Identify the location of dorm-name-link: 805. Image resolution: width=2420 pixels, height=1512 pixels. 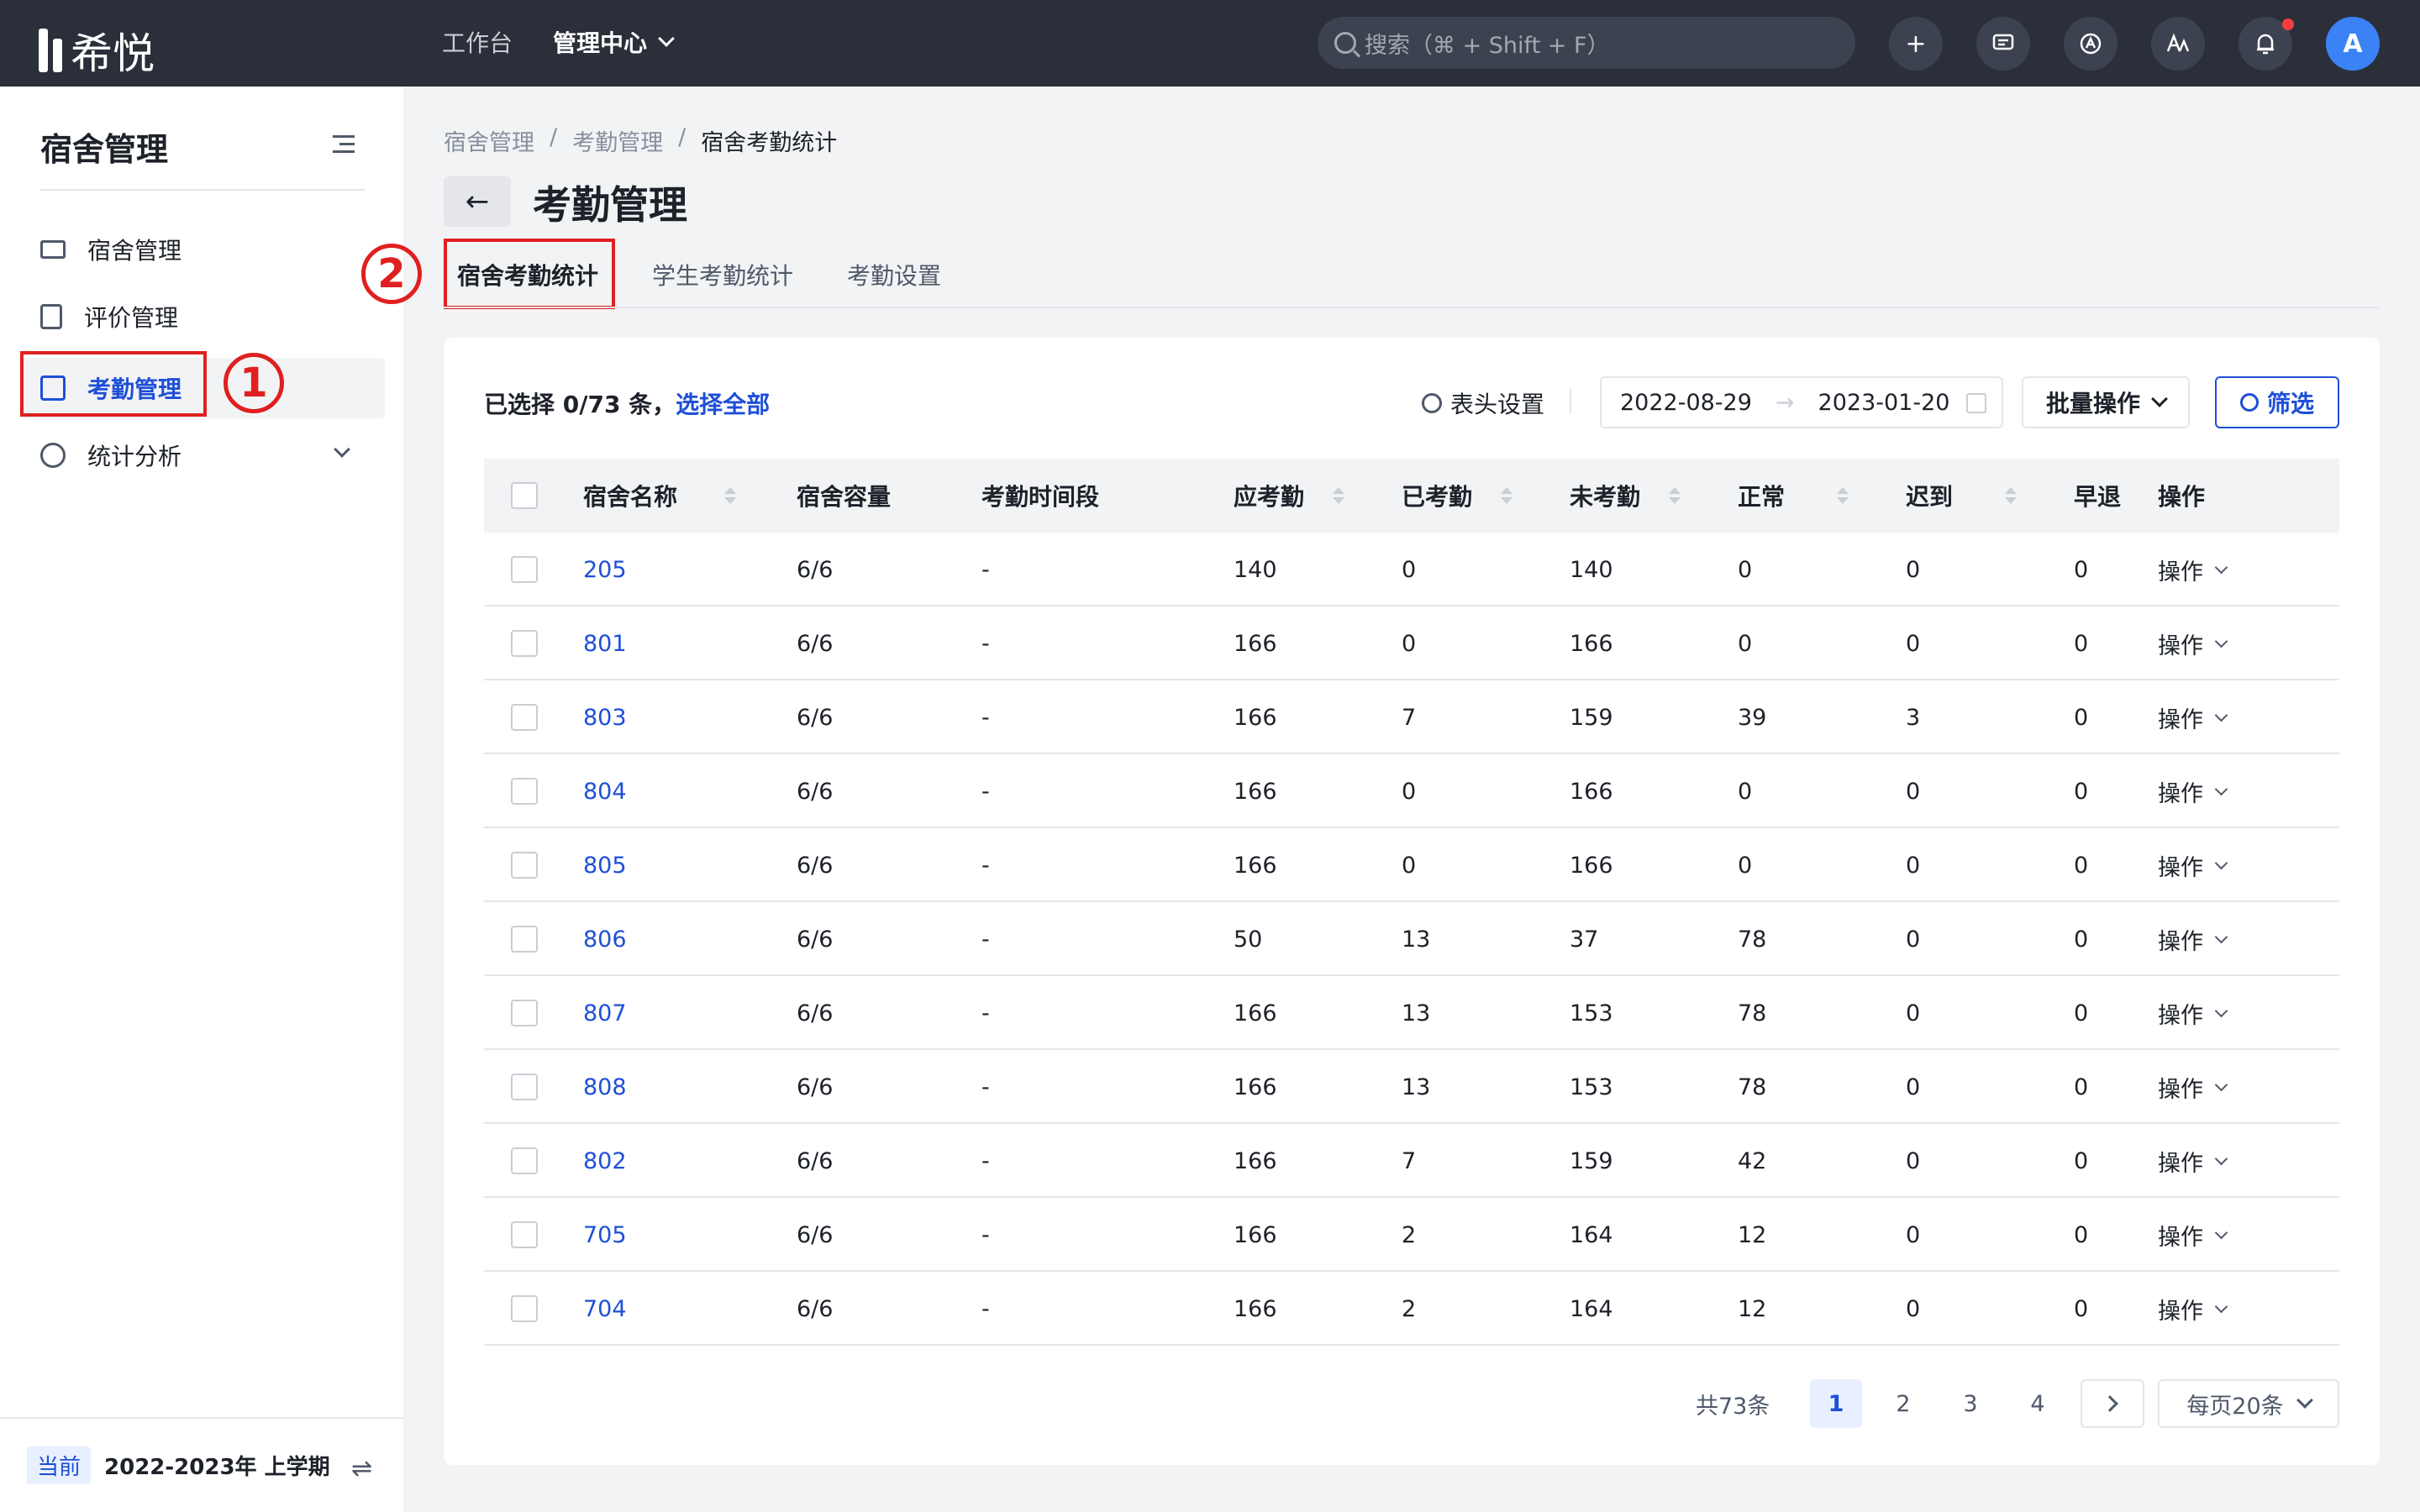
(605, 866).